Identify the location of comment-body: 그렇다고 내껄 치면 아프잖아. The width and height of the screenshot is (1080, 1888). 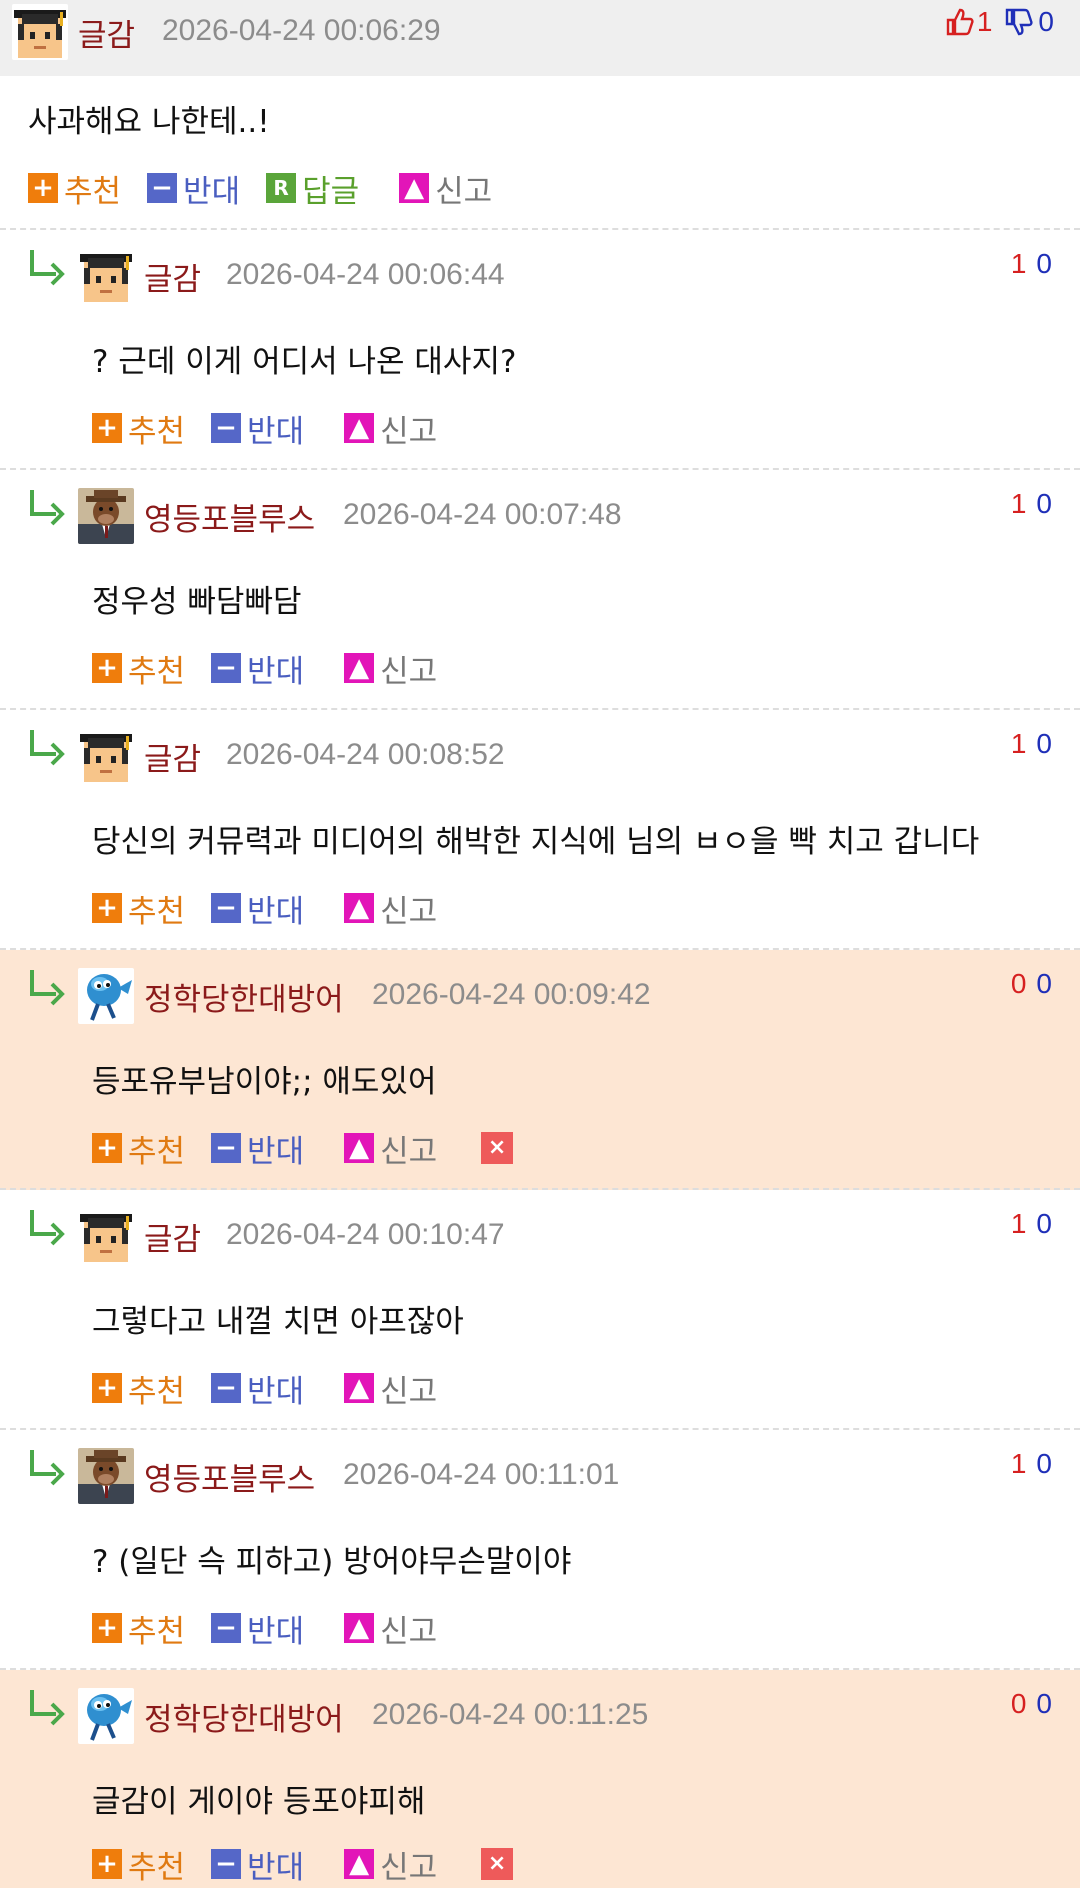
(278, 1322).